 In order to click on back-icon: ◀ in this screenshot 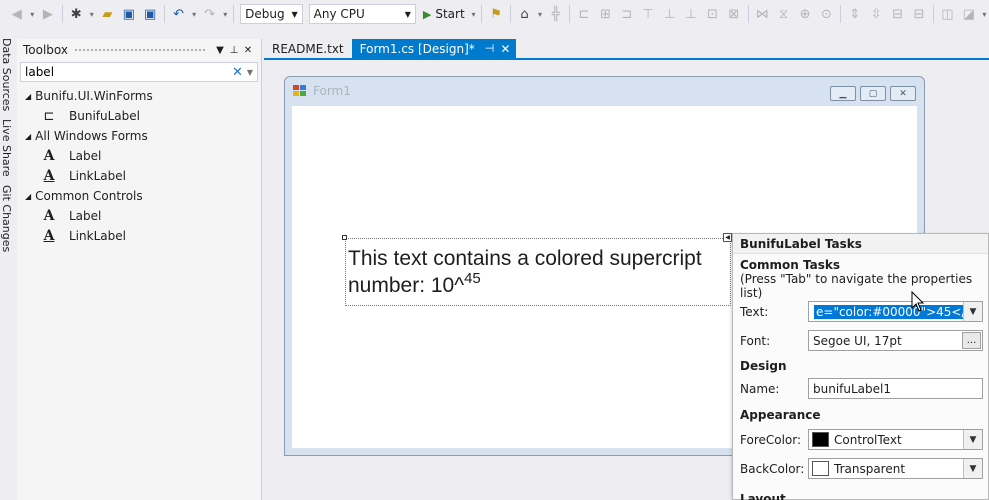, I will do `click(16, 14)`.